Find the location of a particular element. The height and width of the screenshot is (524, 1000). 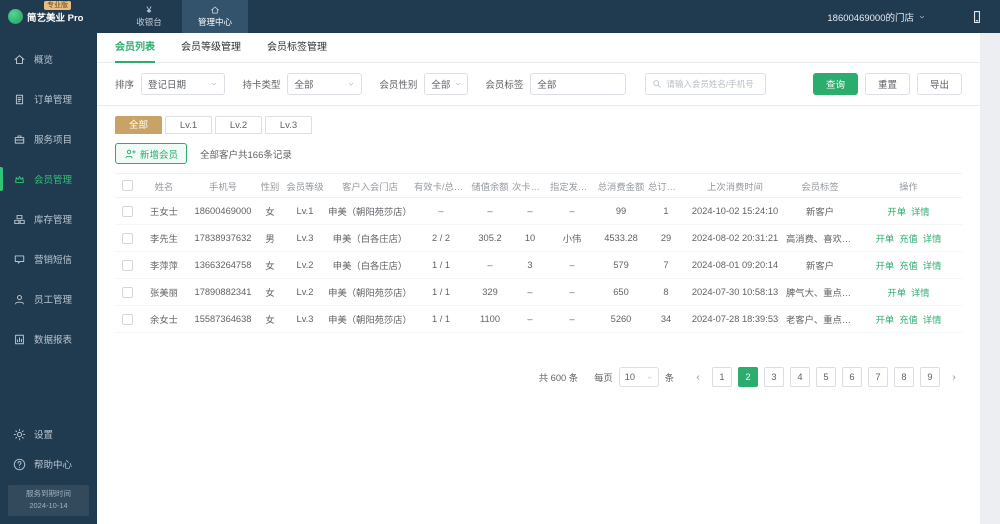

page-button-9: 9 is located at coordinates (930, 377).